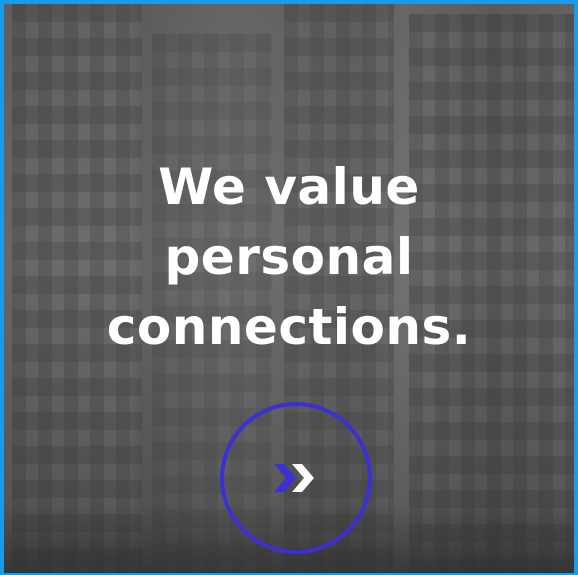 The width and height of the screenshot is (578, 575). I want to click on headline-line-2: personal, so click(289, 257).